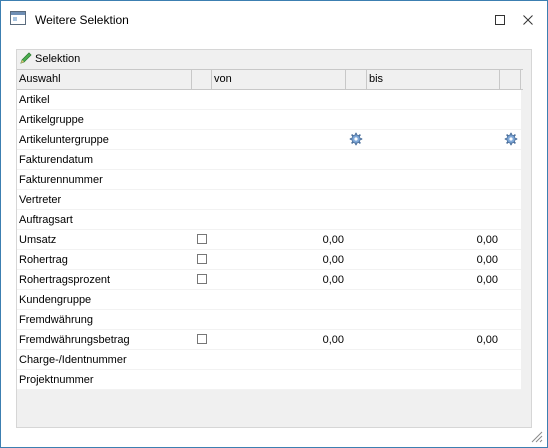  I want to click on table-row: Fremdwährungsbetrag 0,00 0,00, so click(269, 340).